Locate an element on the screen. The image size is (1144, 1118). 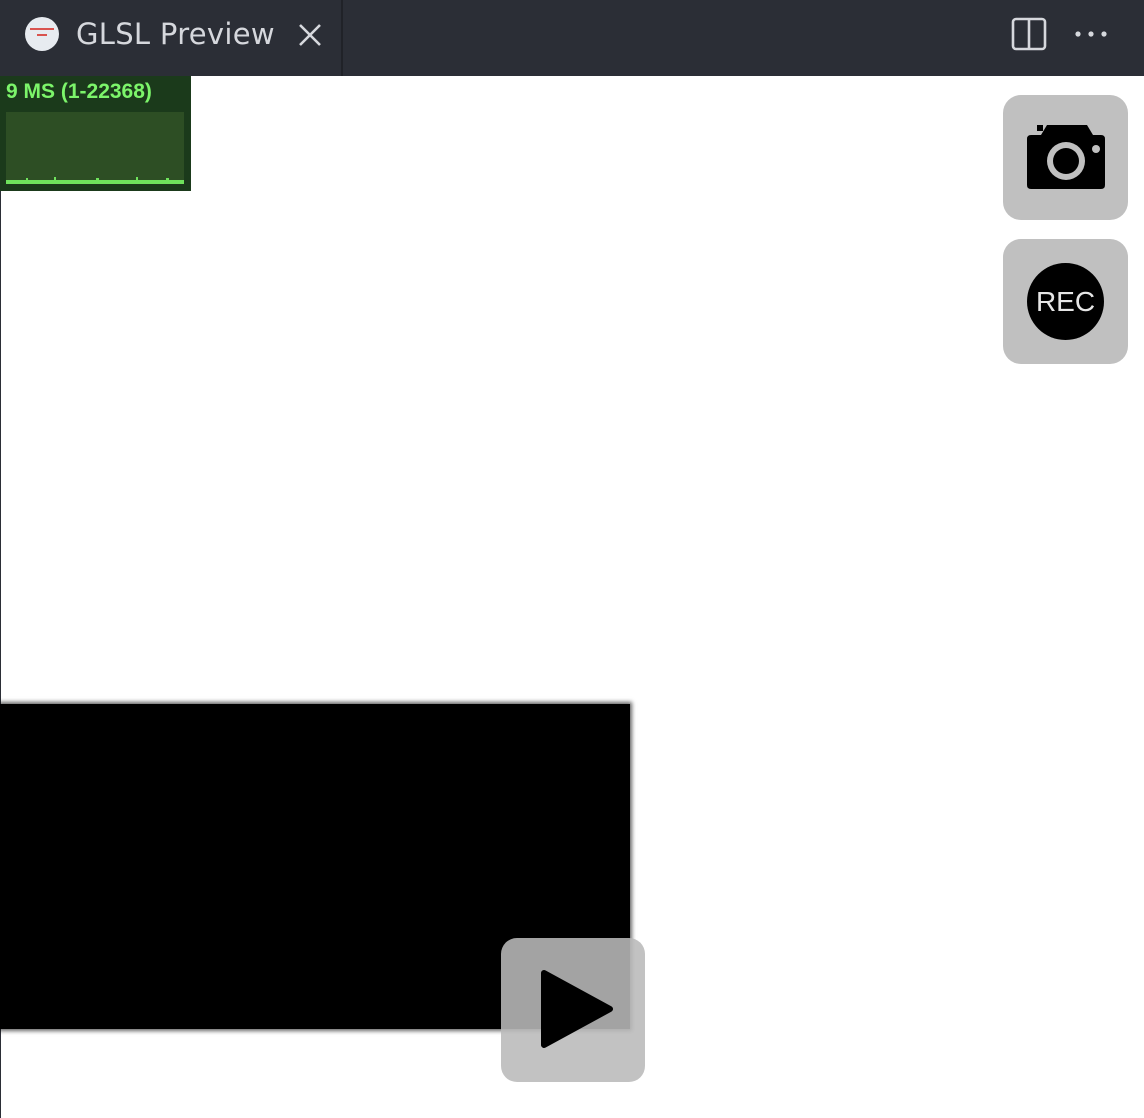
play-button is located at coordinates (573, 1010).